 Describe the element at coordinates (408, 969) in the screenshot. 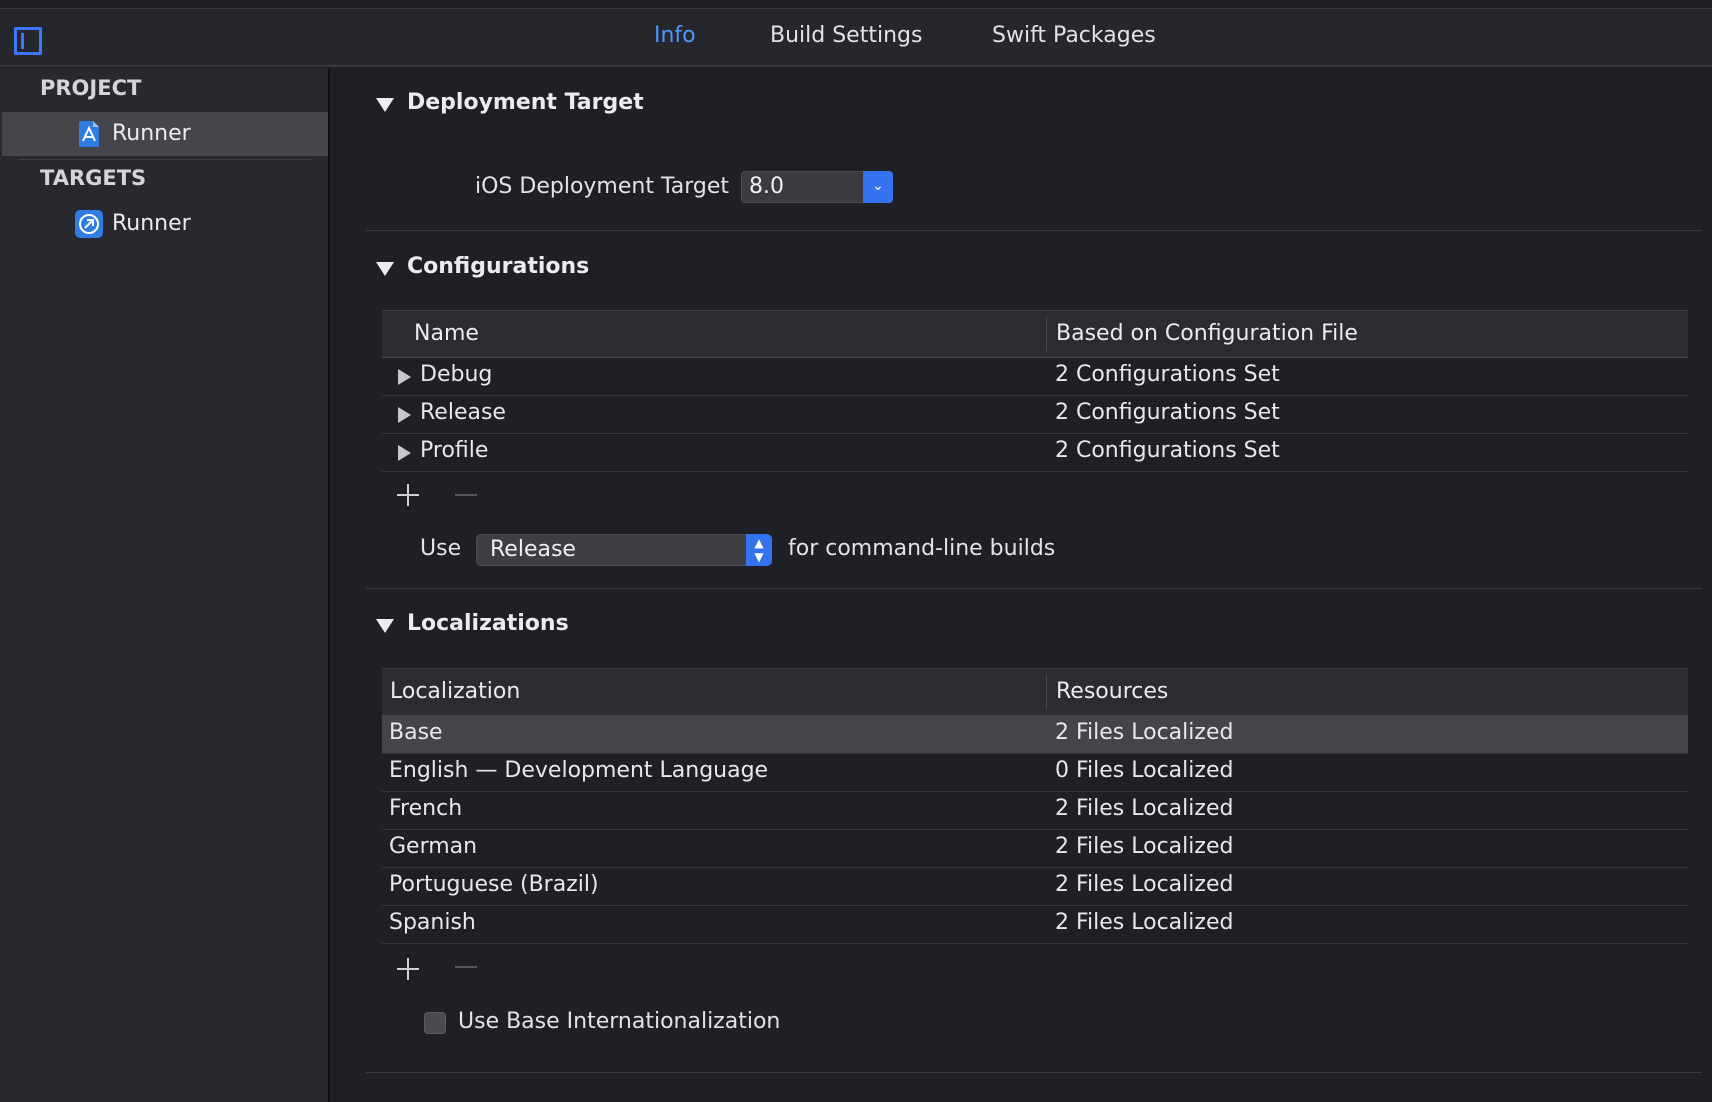

I see `add-localization-button` at that location.